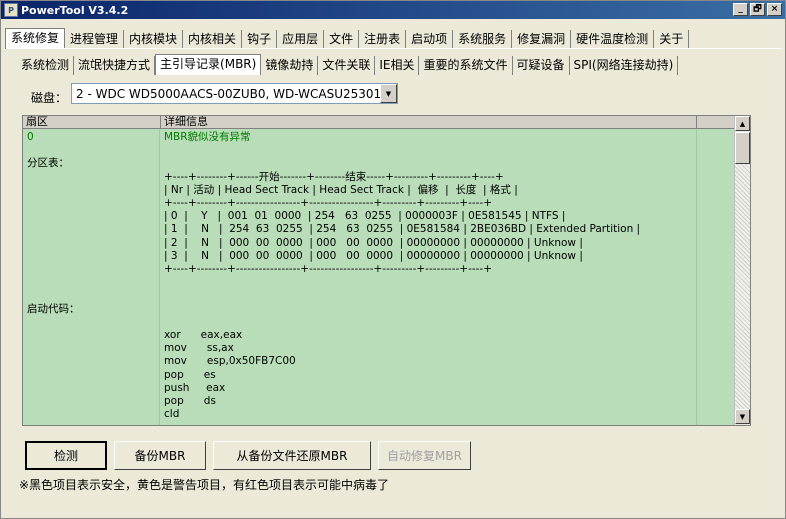 The image size is (786, 519). Describe the element at coordinates (49, 98) in the screenshot. I see `disk-label: 磁盘：` at that location.